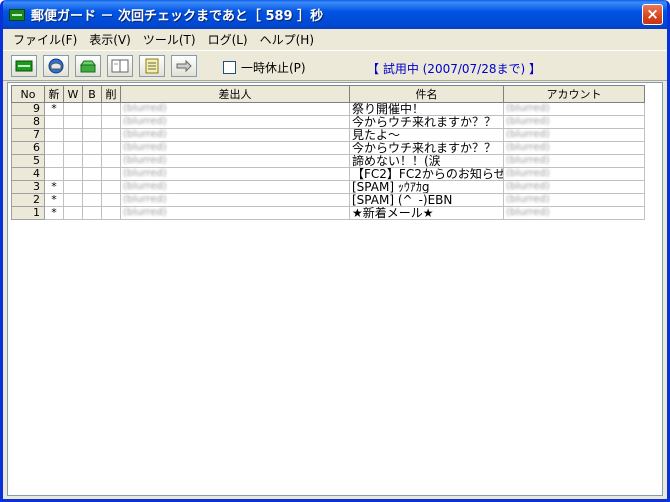  I want to click on forward-button, so click(184, 66).